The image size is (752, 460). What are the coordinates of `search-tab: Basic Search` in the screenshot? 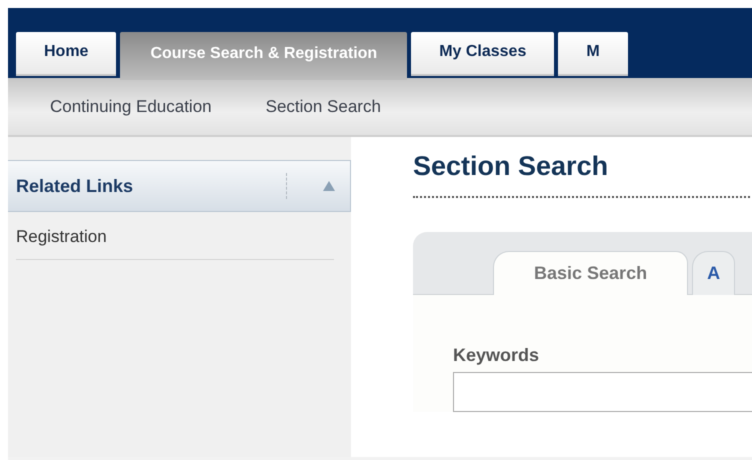 It's located at (590, 273).